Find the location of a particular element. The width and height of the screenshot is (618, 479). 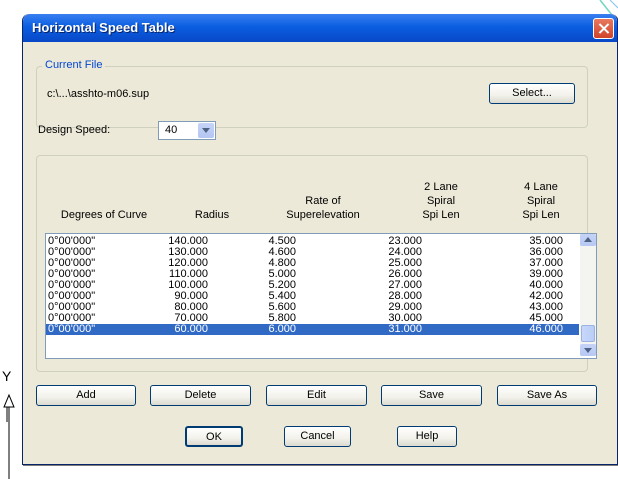

current-file-legend: Current File is located at coordinates (74, 65).